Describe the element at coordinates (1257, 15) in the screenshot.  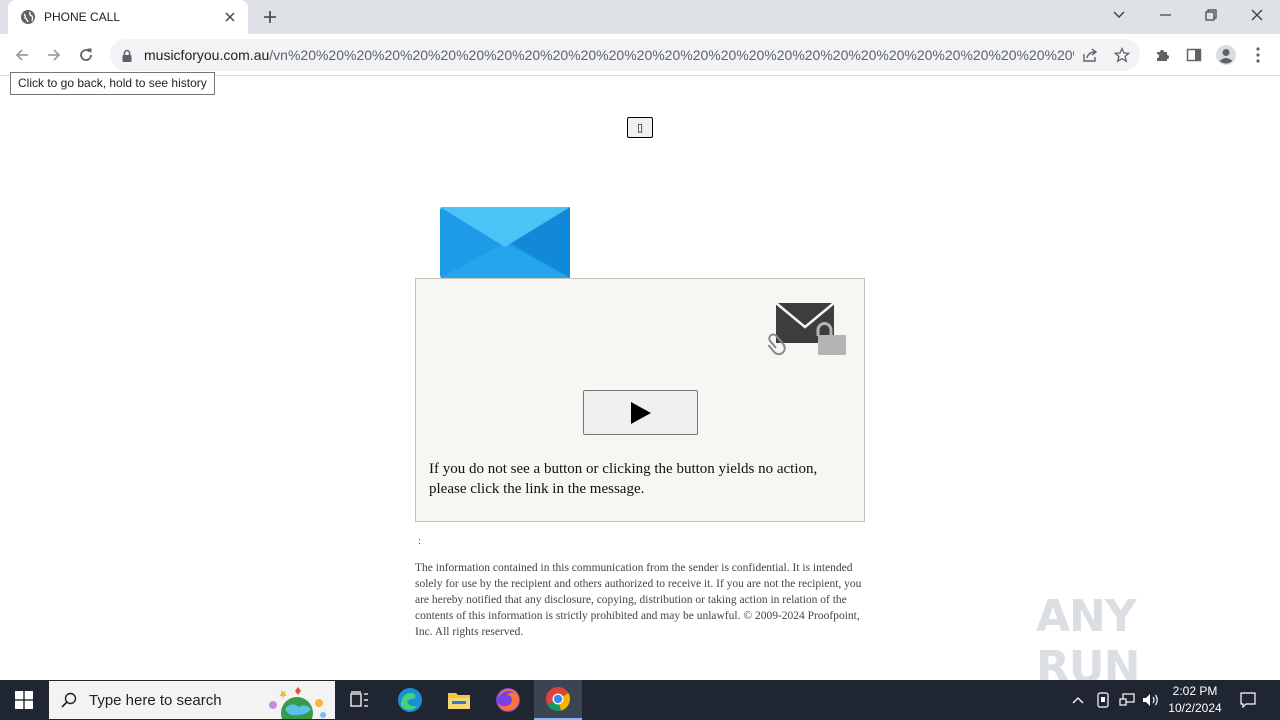
I see `window-close-button` at that location.